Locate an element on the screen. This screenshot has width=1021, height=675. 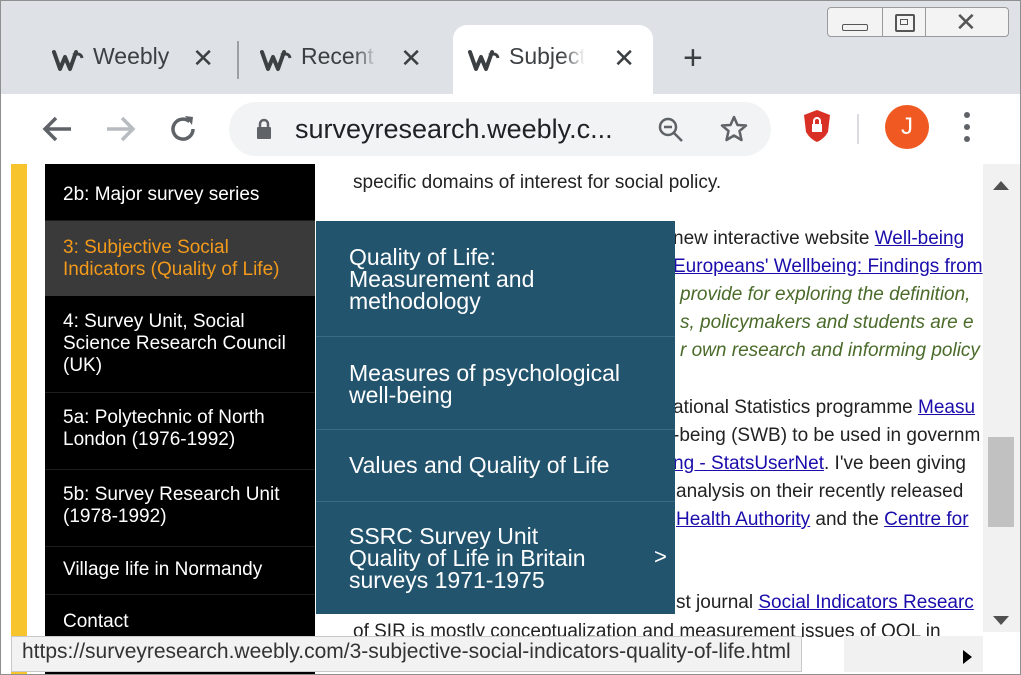
zoom-icon is located at coordinates (671, 130).